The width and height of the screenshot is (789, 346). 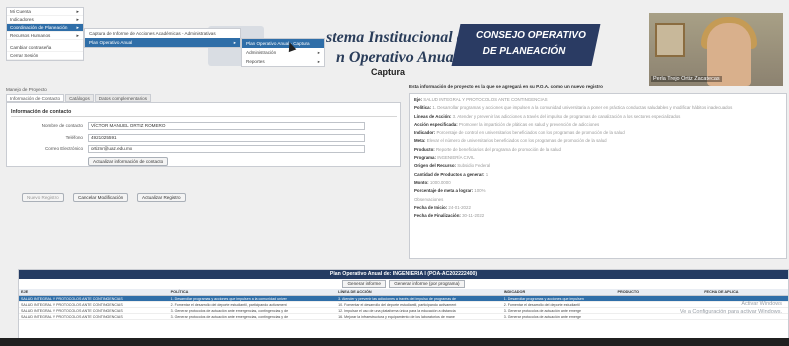 I want to click on field-label: Teléfono, so click(x=74, y=137).